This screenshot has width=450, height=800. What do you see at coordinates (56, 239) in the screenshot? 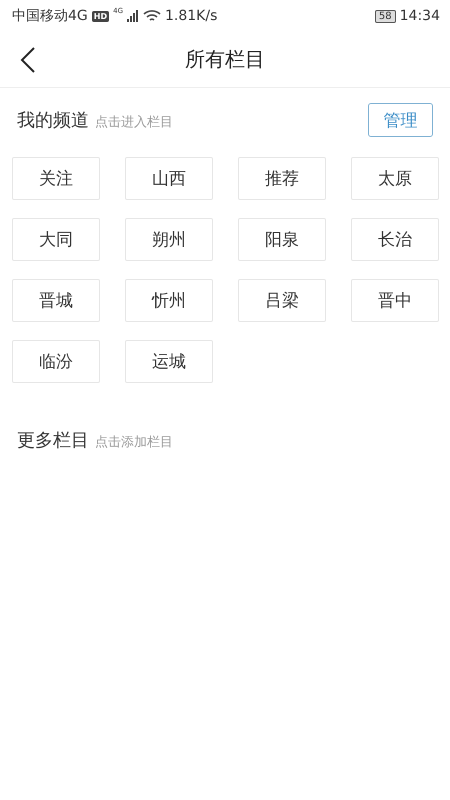
I see `channel-tag: 大同` at bounding box center [56, 239].